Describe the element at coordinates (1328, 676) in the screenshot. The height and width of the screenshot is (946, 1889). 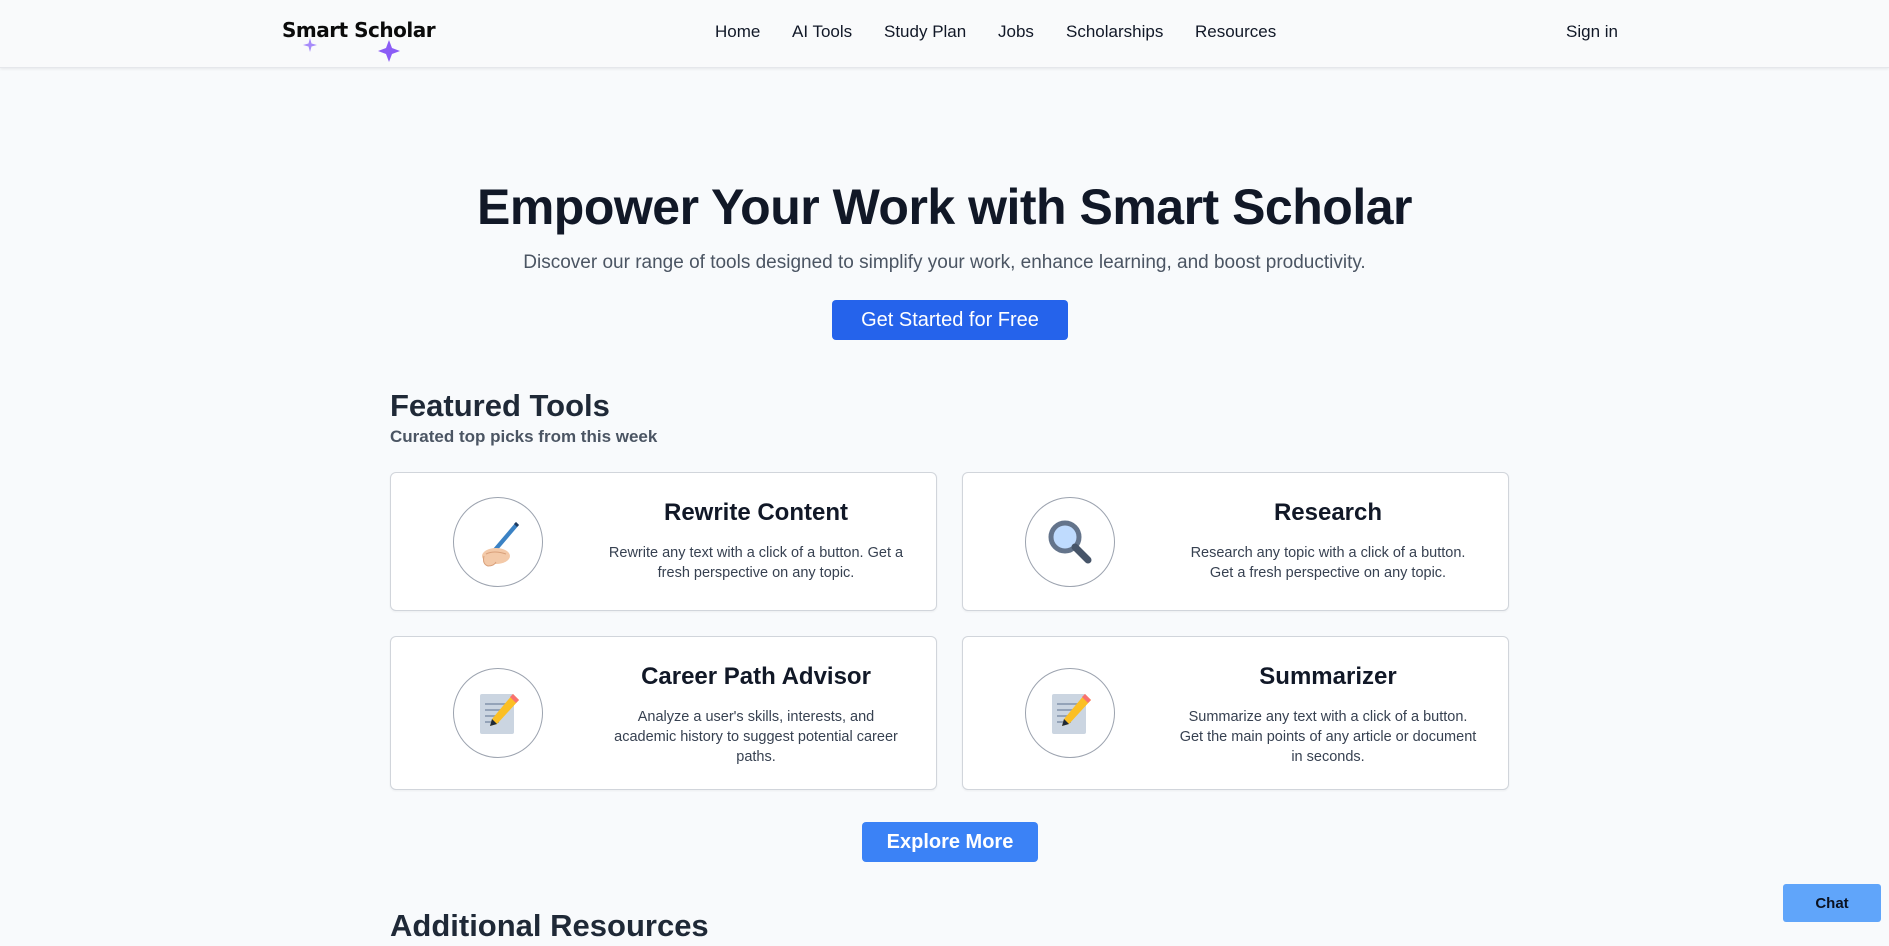
I see `card-title: Summarizer` at that location.